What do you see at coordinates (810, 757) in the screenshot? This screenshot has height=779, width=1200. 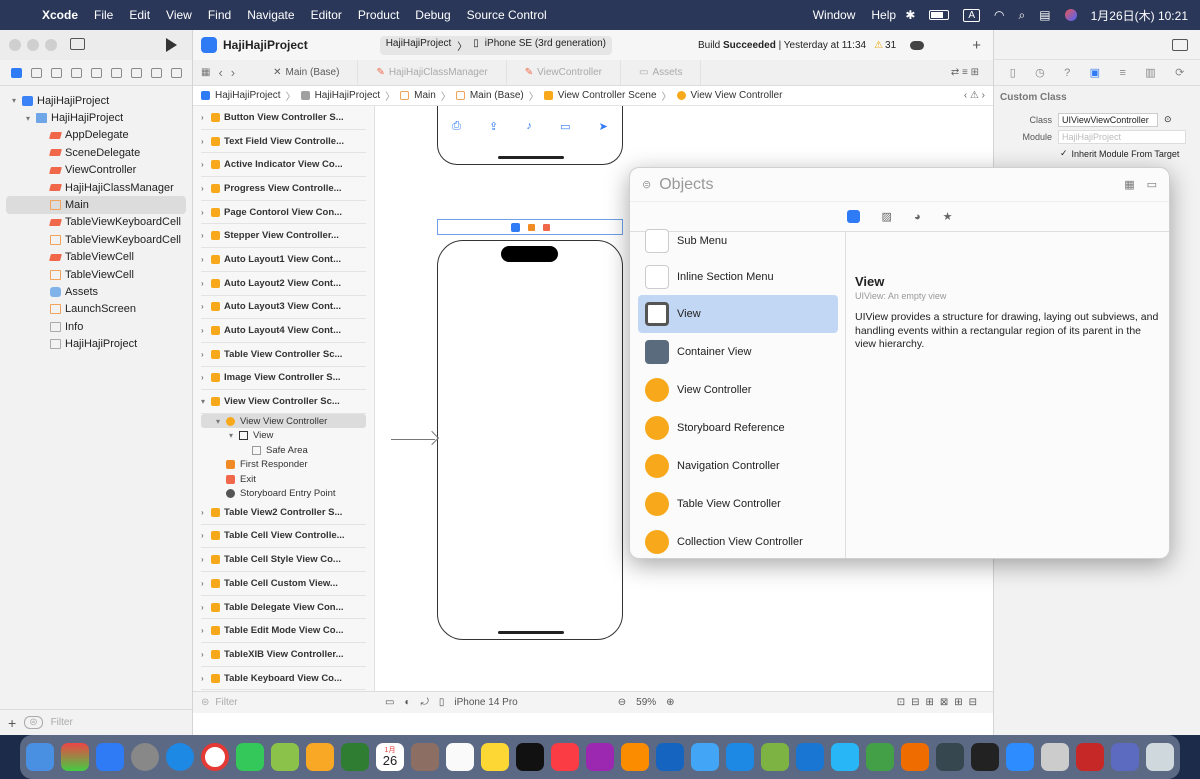 I see `vscode-icon` at bounding box center [810, 757].